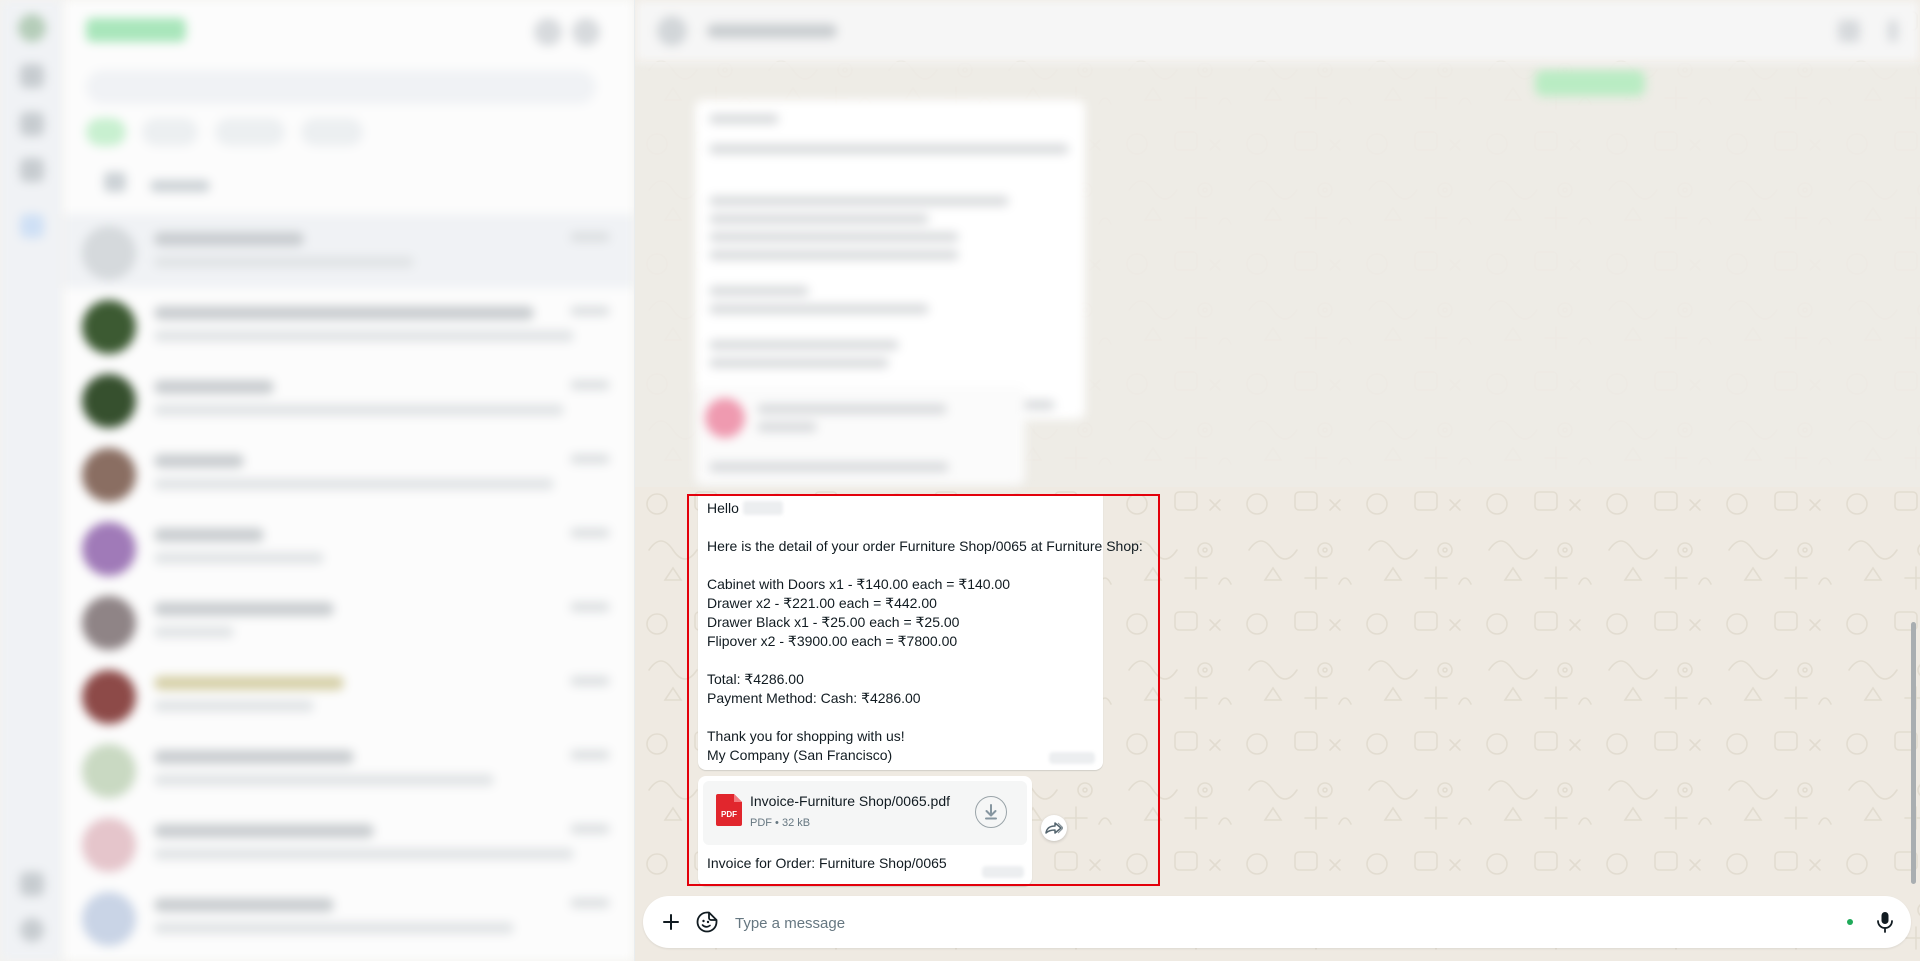 The image size is (1920, 961). I want to click on message-composer, so click(1277, 922).